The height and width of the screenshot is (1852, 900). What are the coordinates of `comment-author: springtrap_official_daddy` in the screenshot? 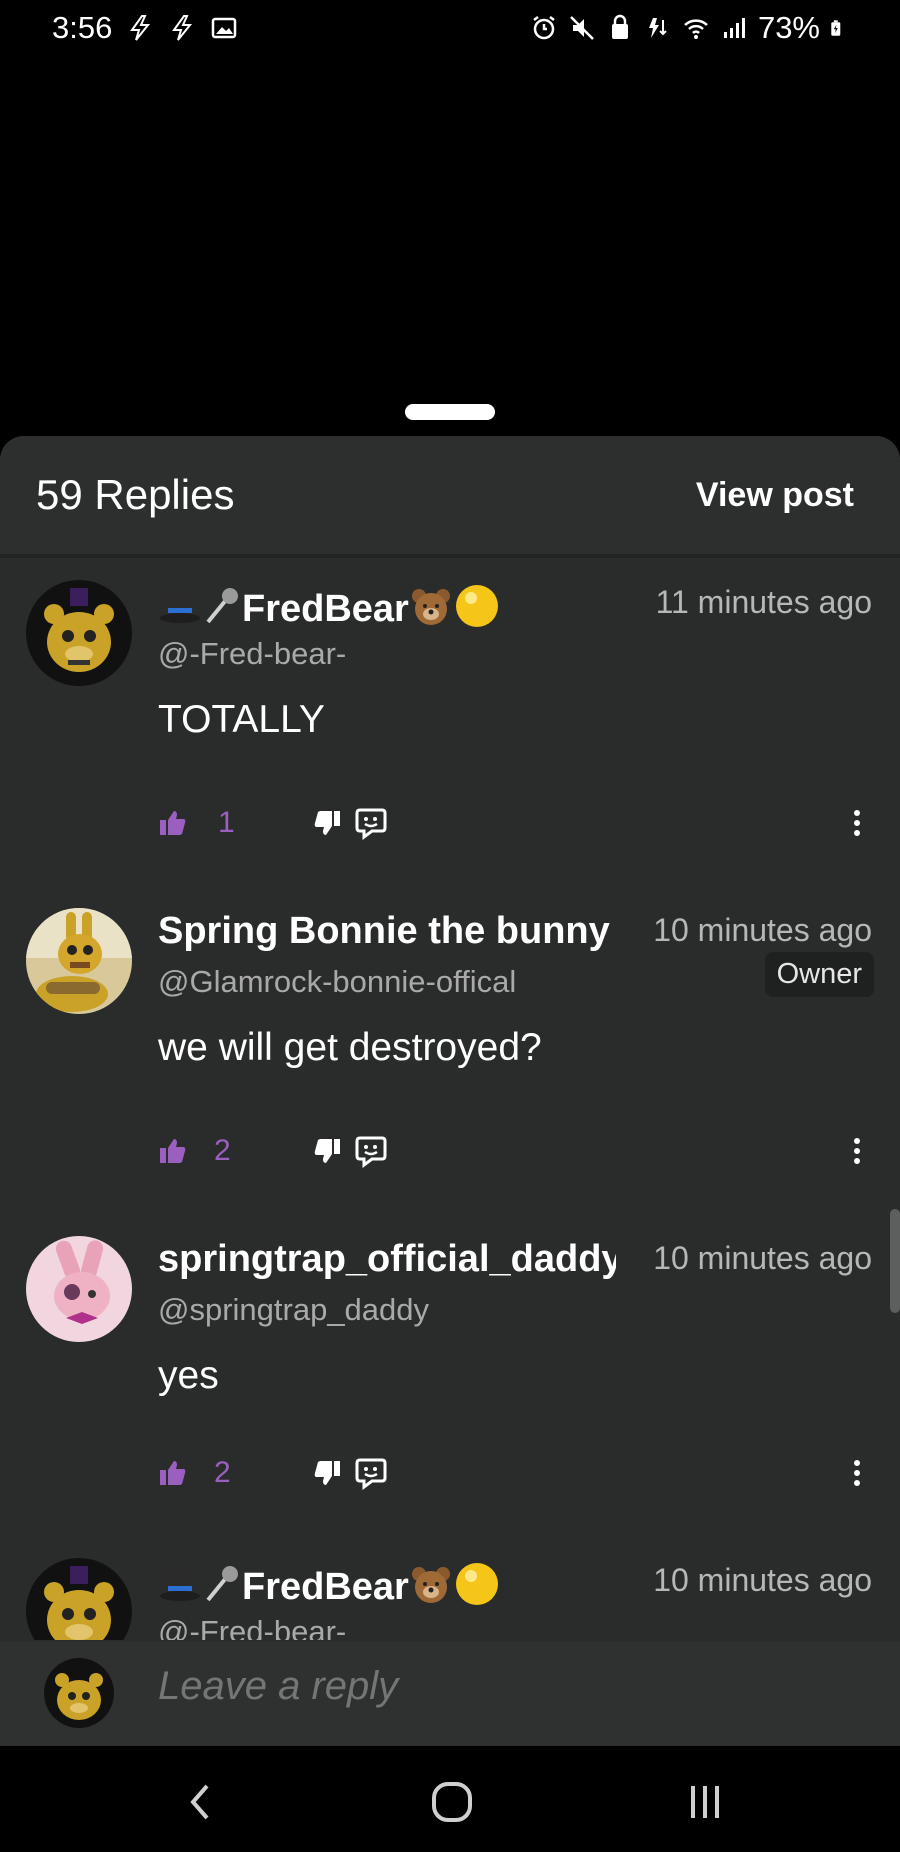 It's located at (387, 1259).